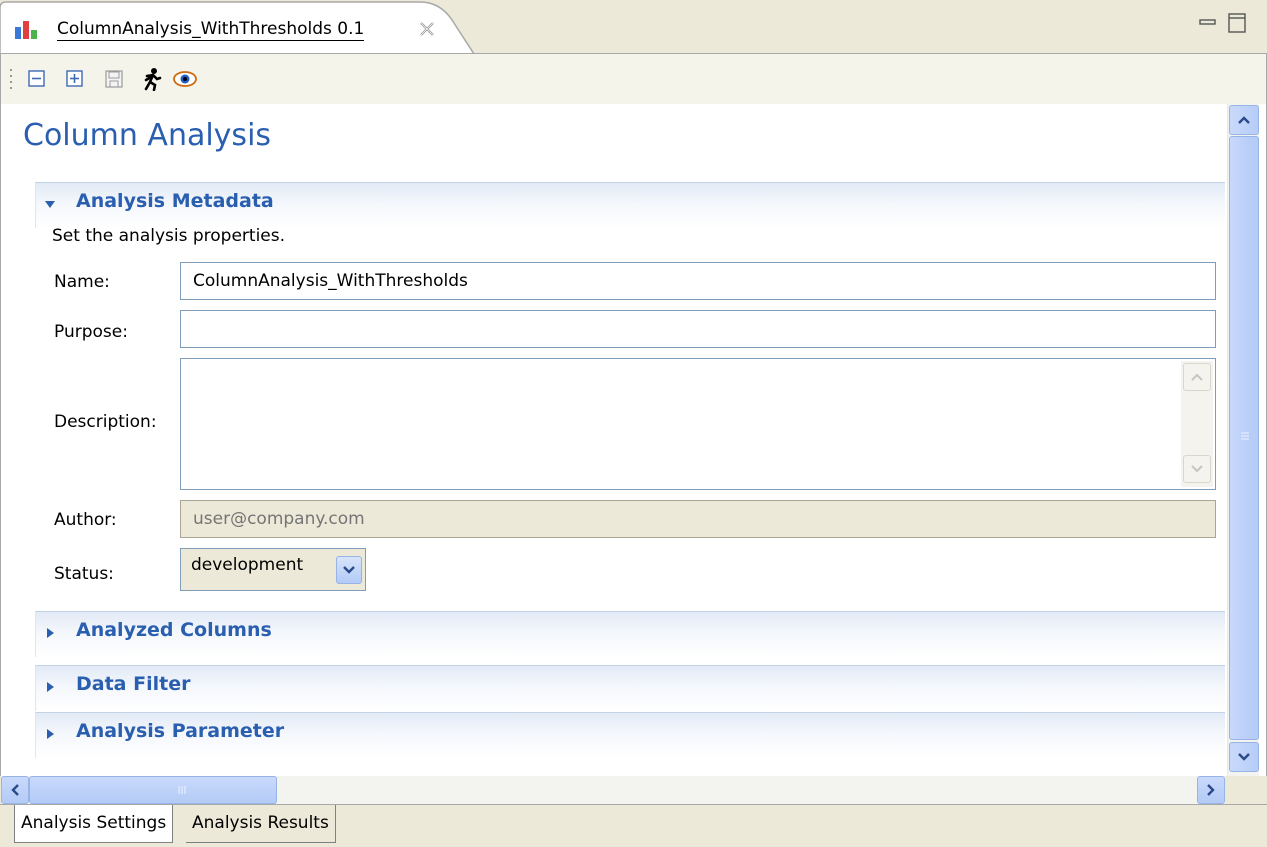  I want to click on expand-all-icon, so click(74, 78).